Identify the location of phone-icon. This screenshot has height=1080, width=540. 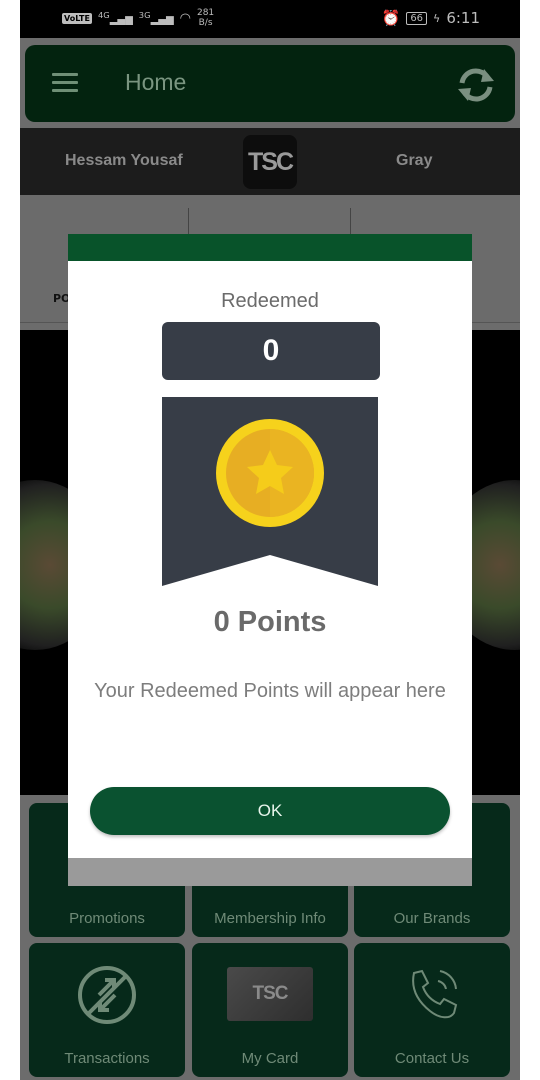
(435, 994).